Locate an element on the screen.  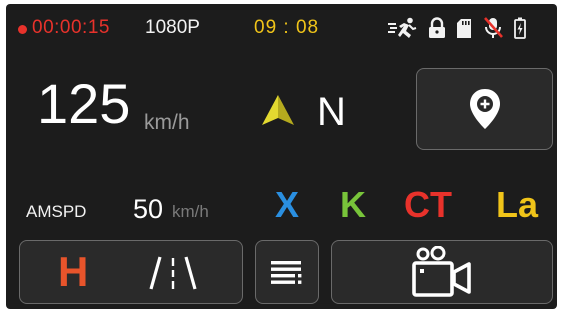
recording-time: 00:00:15 is located at coordinates (71, 27).